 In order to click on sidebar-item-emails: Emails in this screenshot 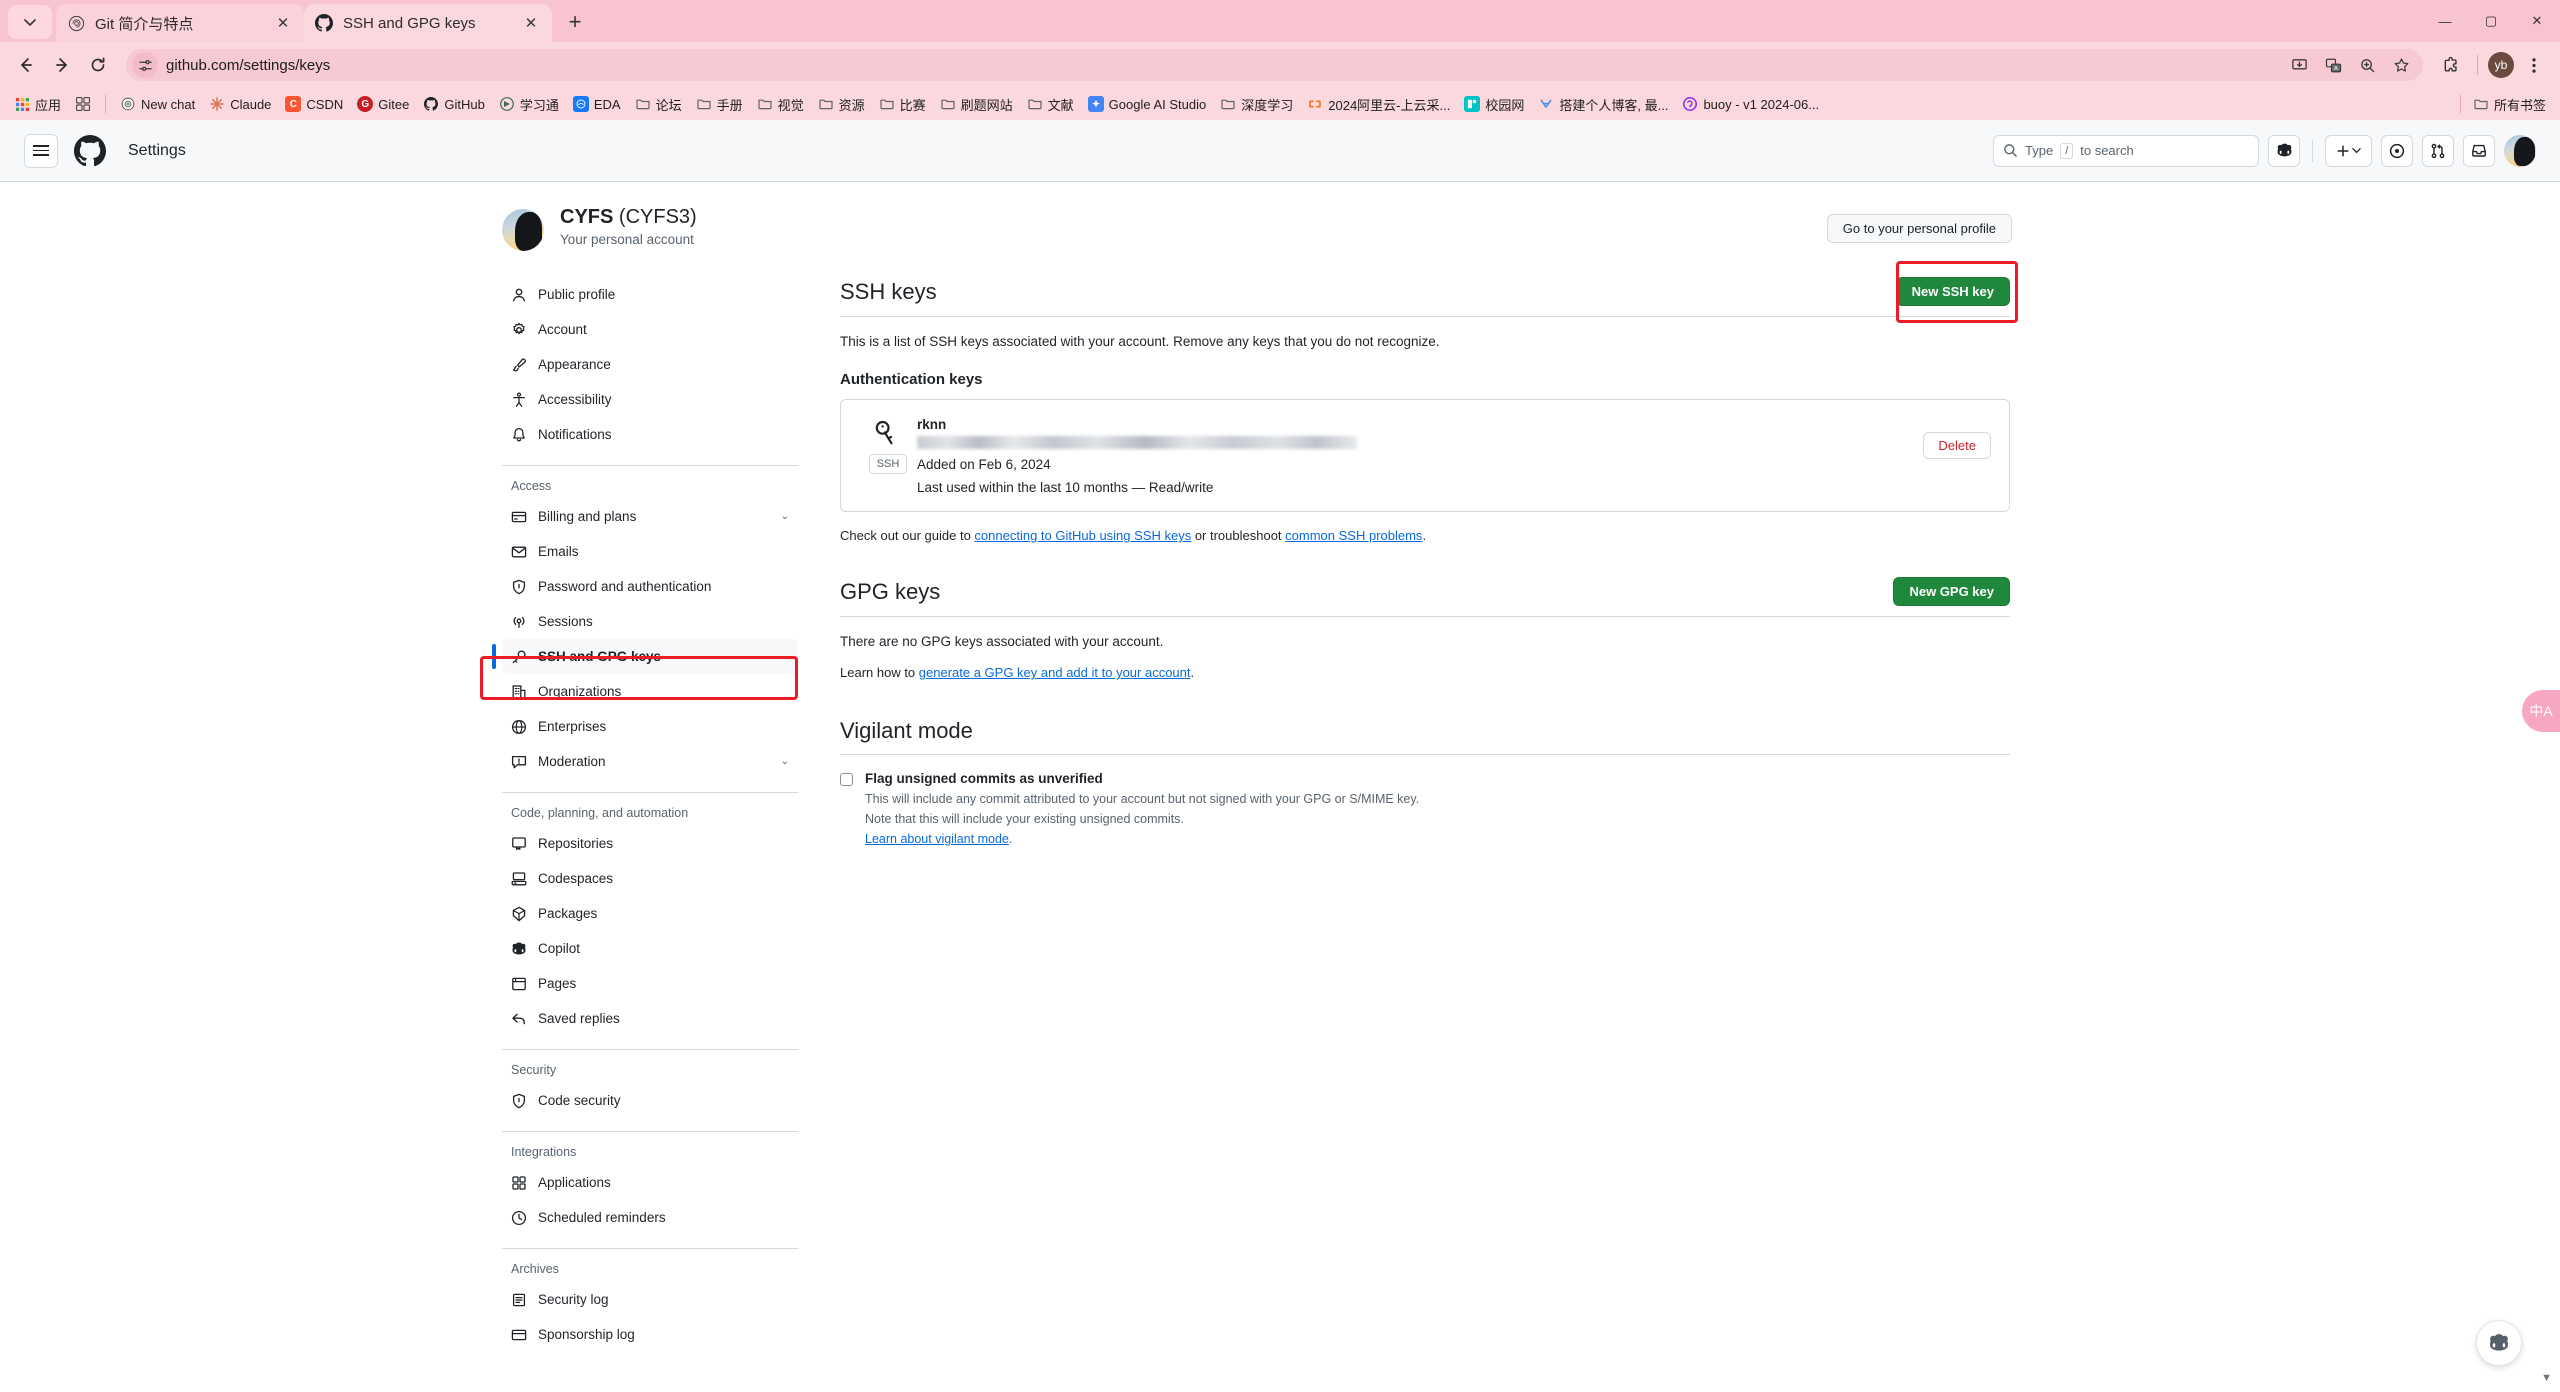, I will do `click(650, 551)`.